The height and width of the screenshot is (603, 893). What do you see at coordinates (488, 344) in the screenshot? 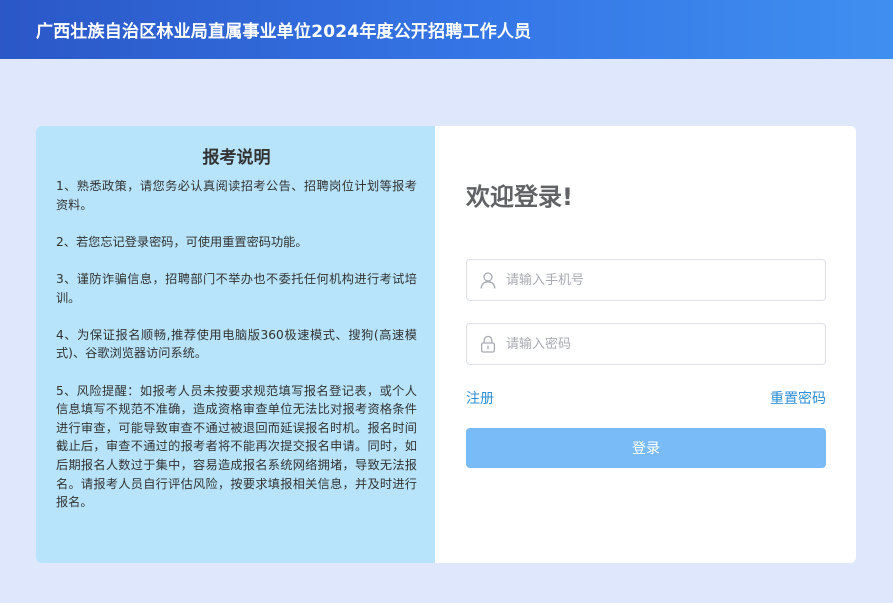
I see `lock-icon` at bounding box center [488, 344].